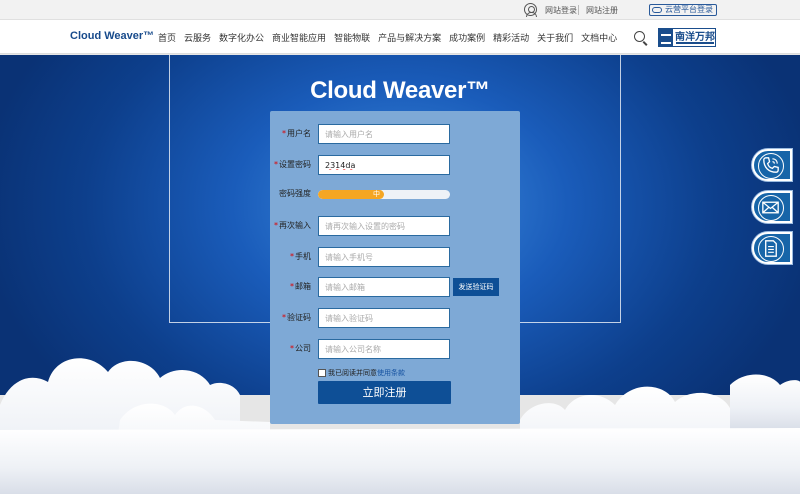  What do you see at coordinates (384, 287) in the screenshot?
I see `email-input` at bounding box center [384, 287].